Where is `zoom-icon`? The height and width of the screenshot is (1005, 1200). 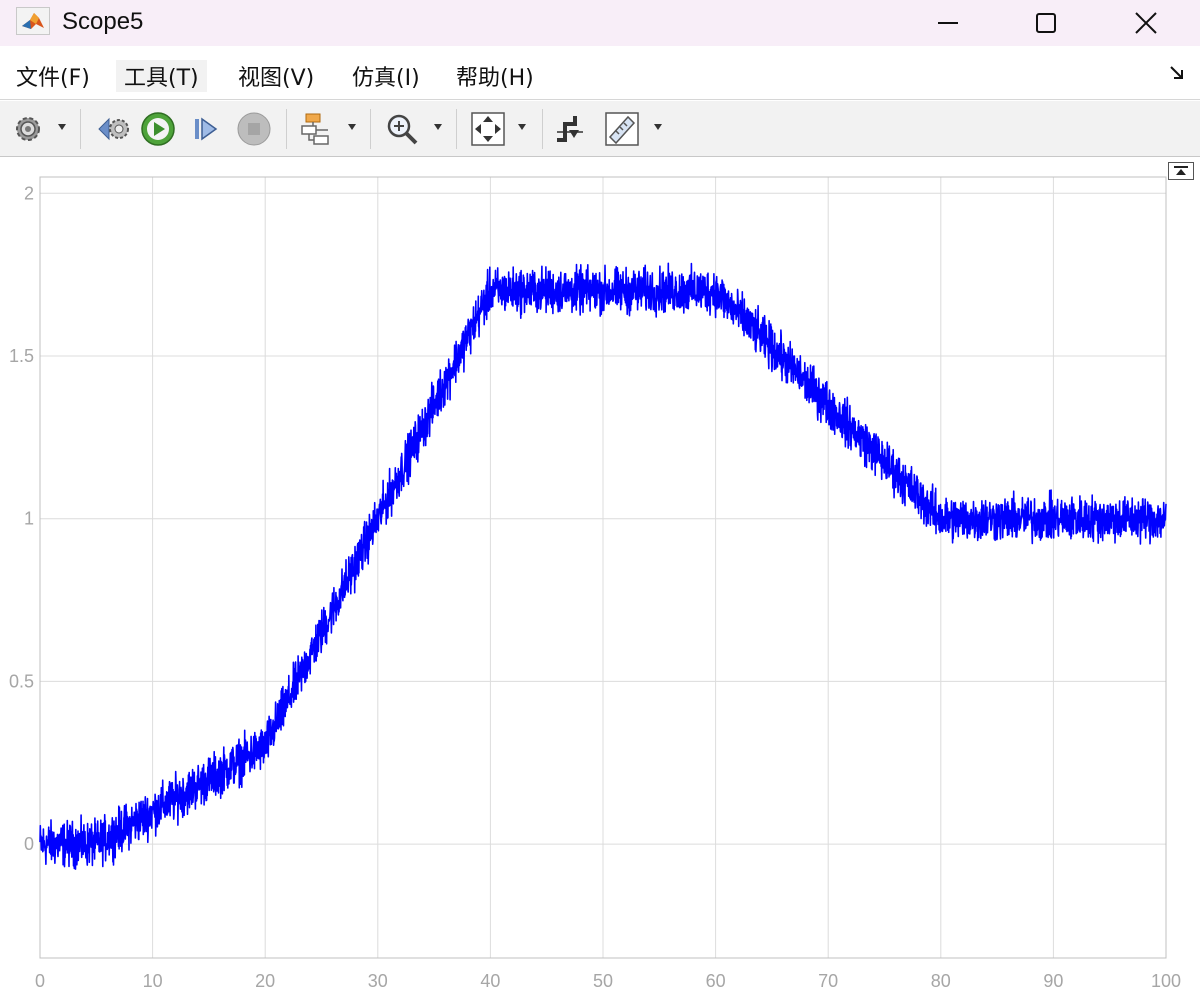 zoom-icon is located at coordinates (402, 129).